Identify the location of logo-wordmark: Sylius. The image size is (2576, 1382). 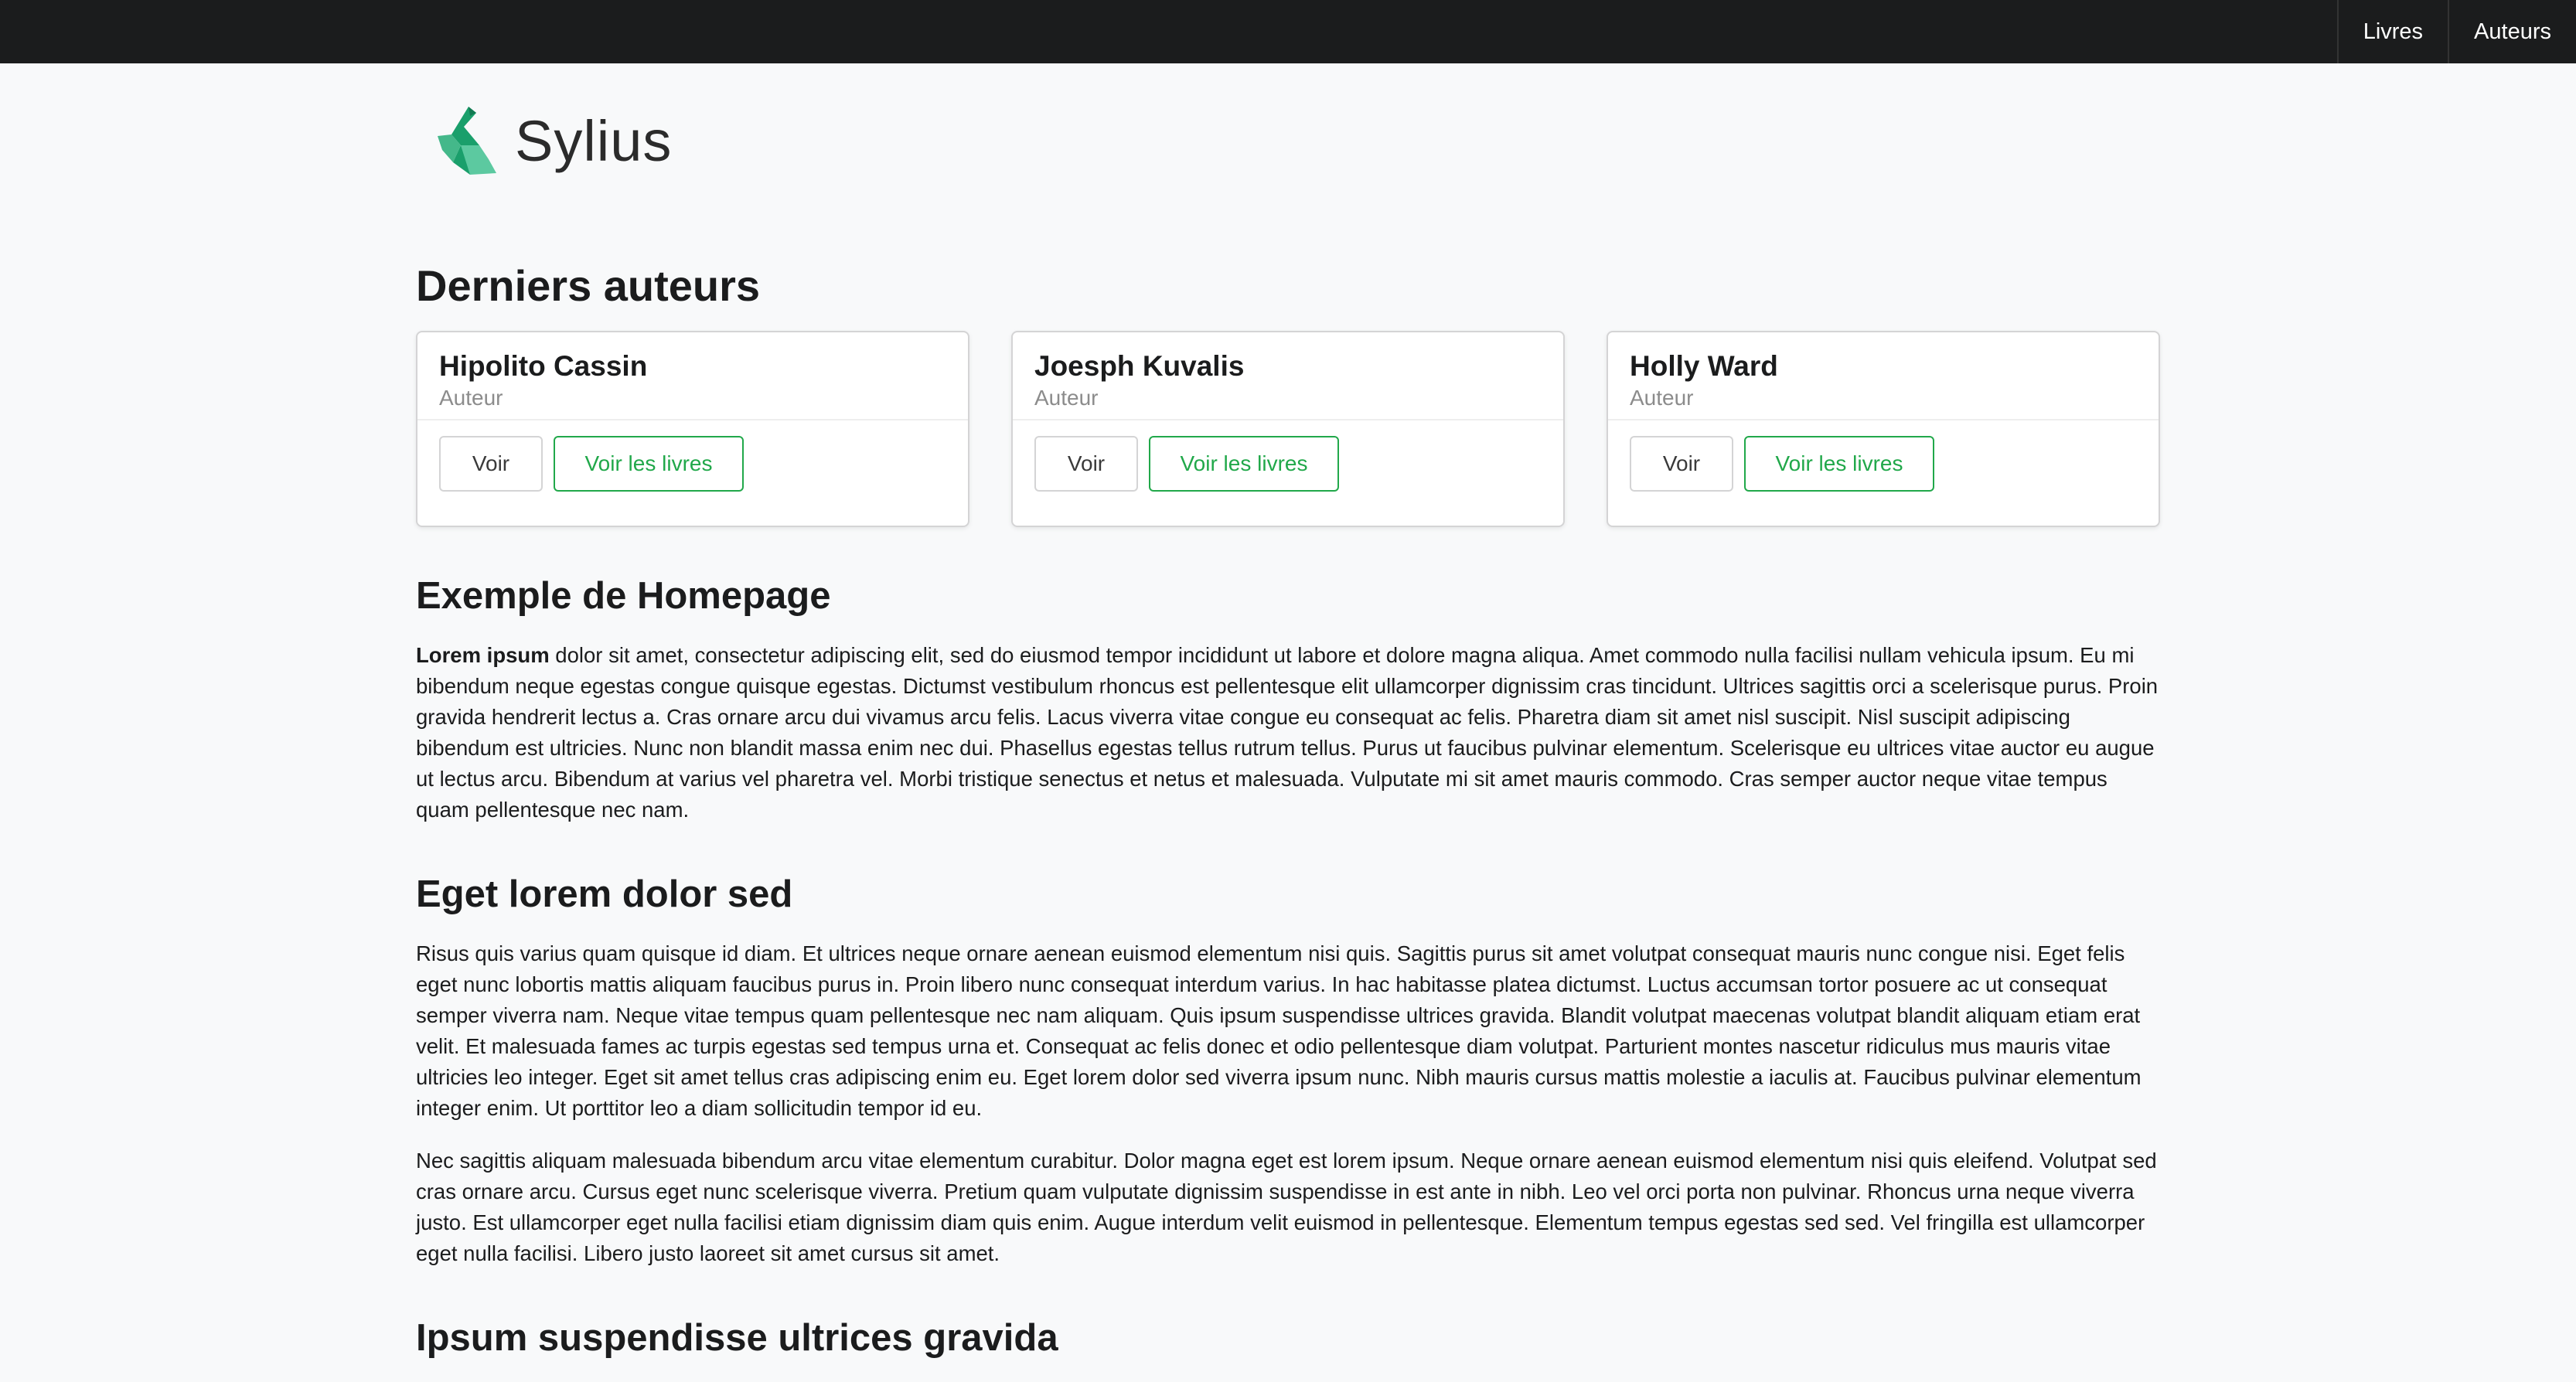
(594, 140).